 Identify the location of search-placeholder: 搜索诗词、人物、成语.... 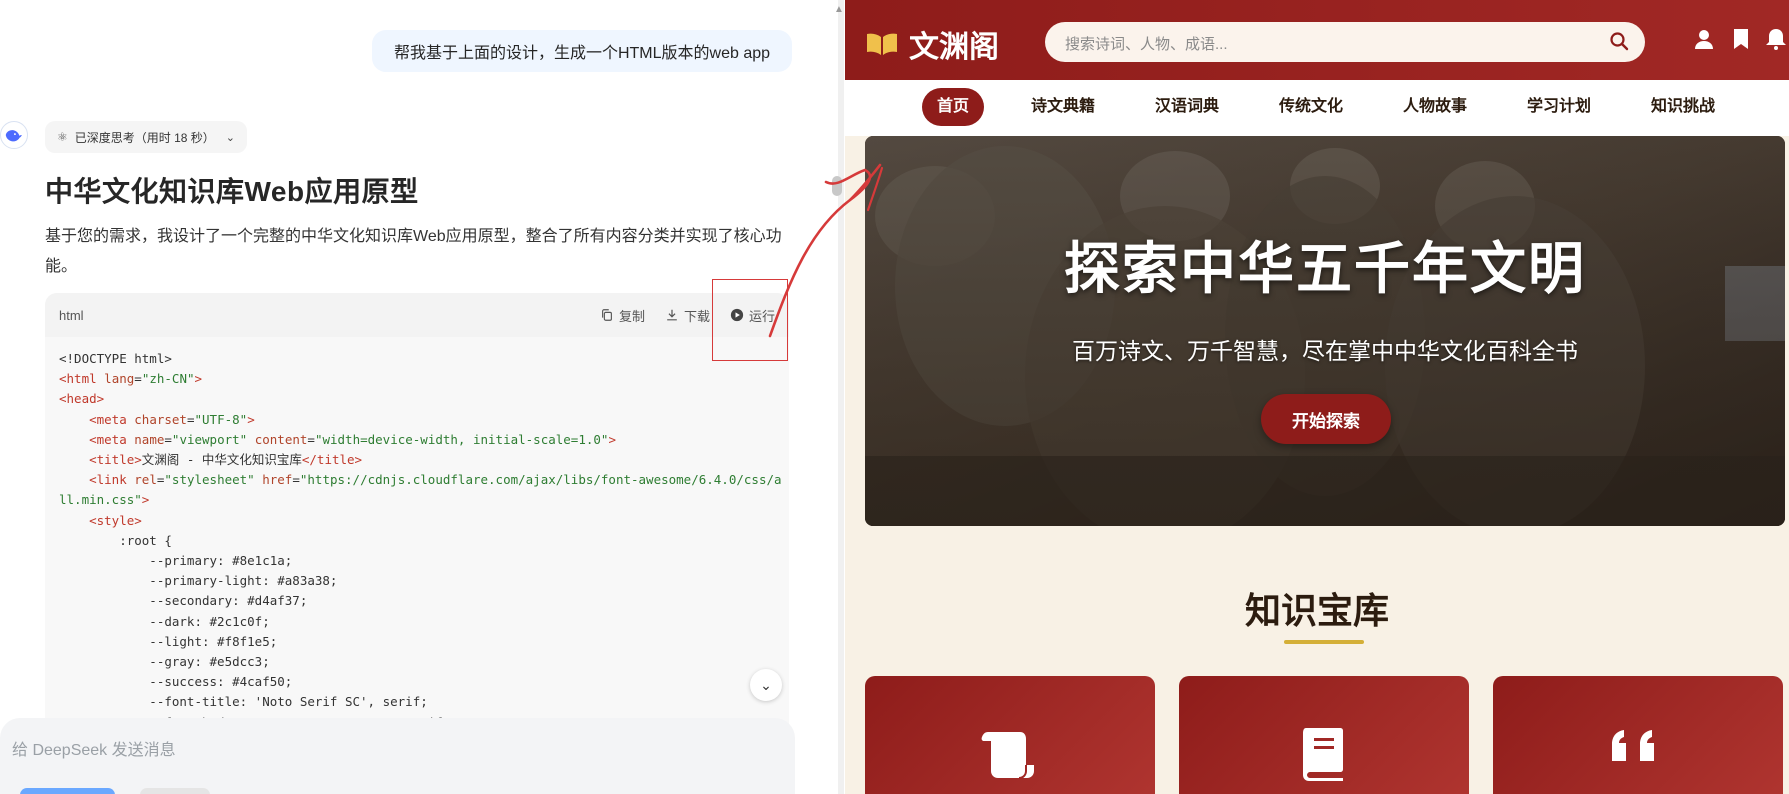
(1146, 44).